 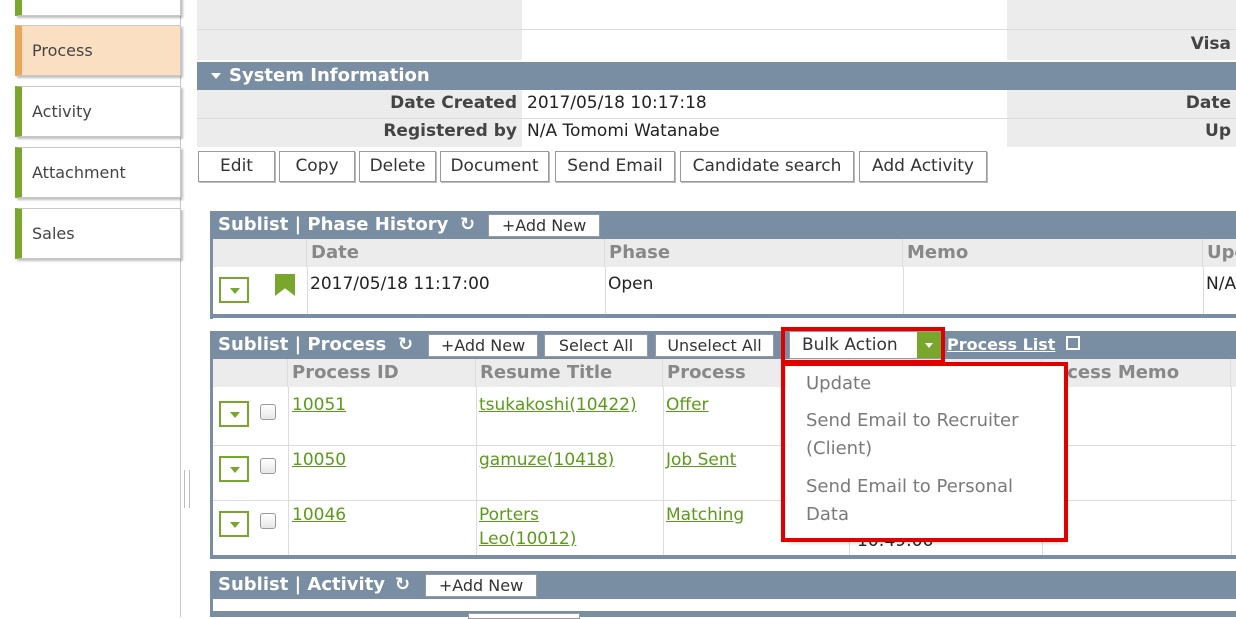 What do you see at coordinates (98, 172) in the screenshot?
I see `sidebar-tab-attachment: Attachment` at bounding box center [98, 172].